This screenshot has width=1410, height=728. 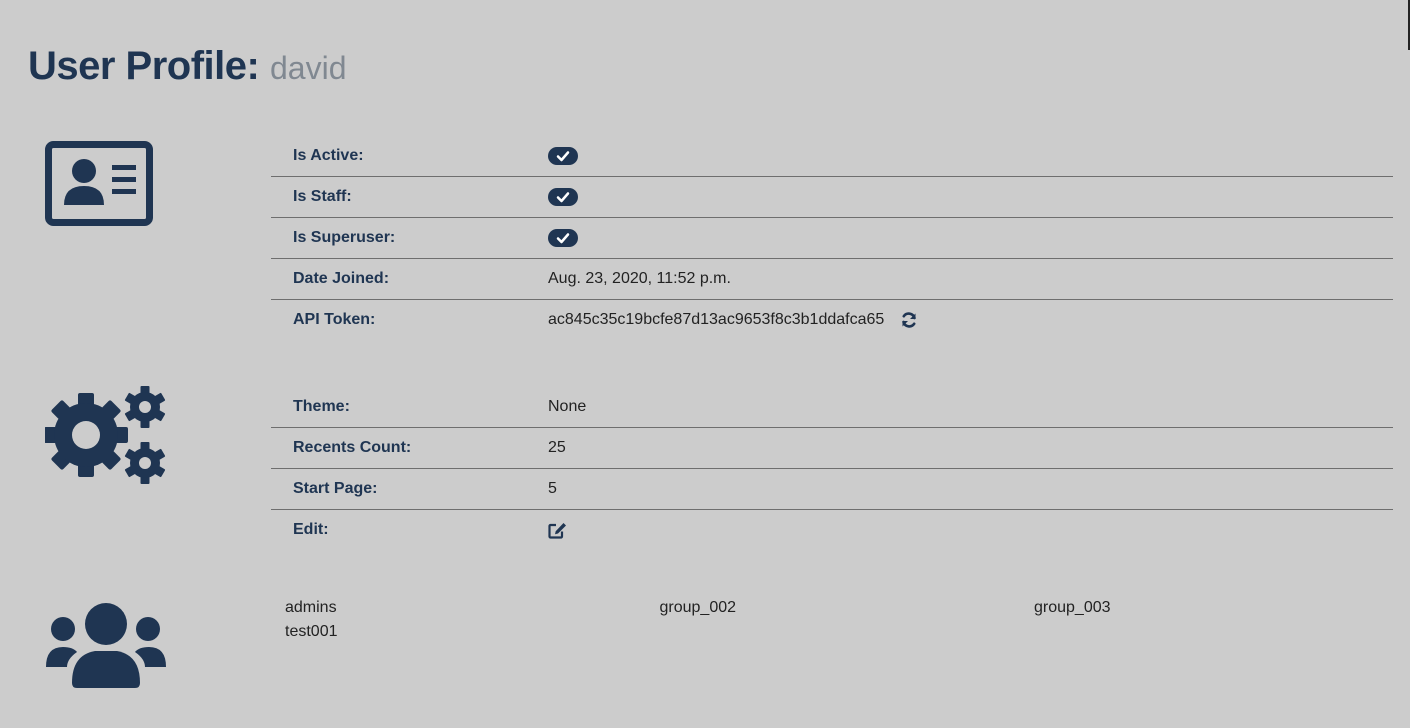 What do you see at coordinates (567, 406) in the screenshot?
I see `theme-value: None` at bounding box center [567, 406].